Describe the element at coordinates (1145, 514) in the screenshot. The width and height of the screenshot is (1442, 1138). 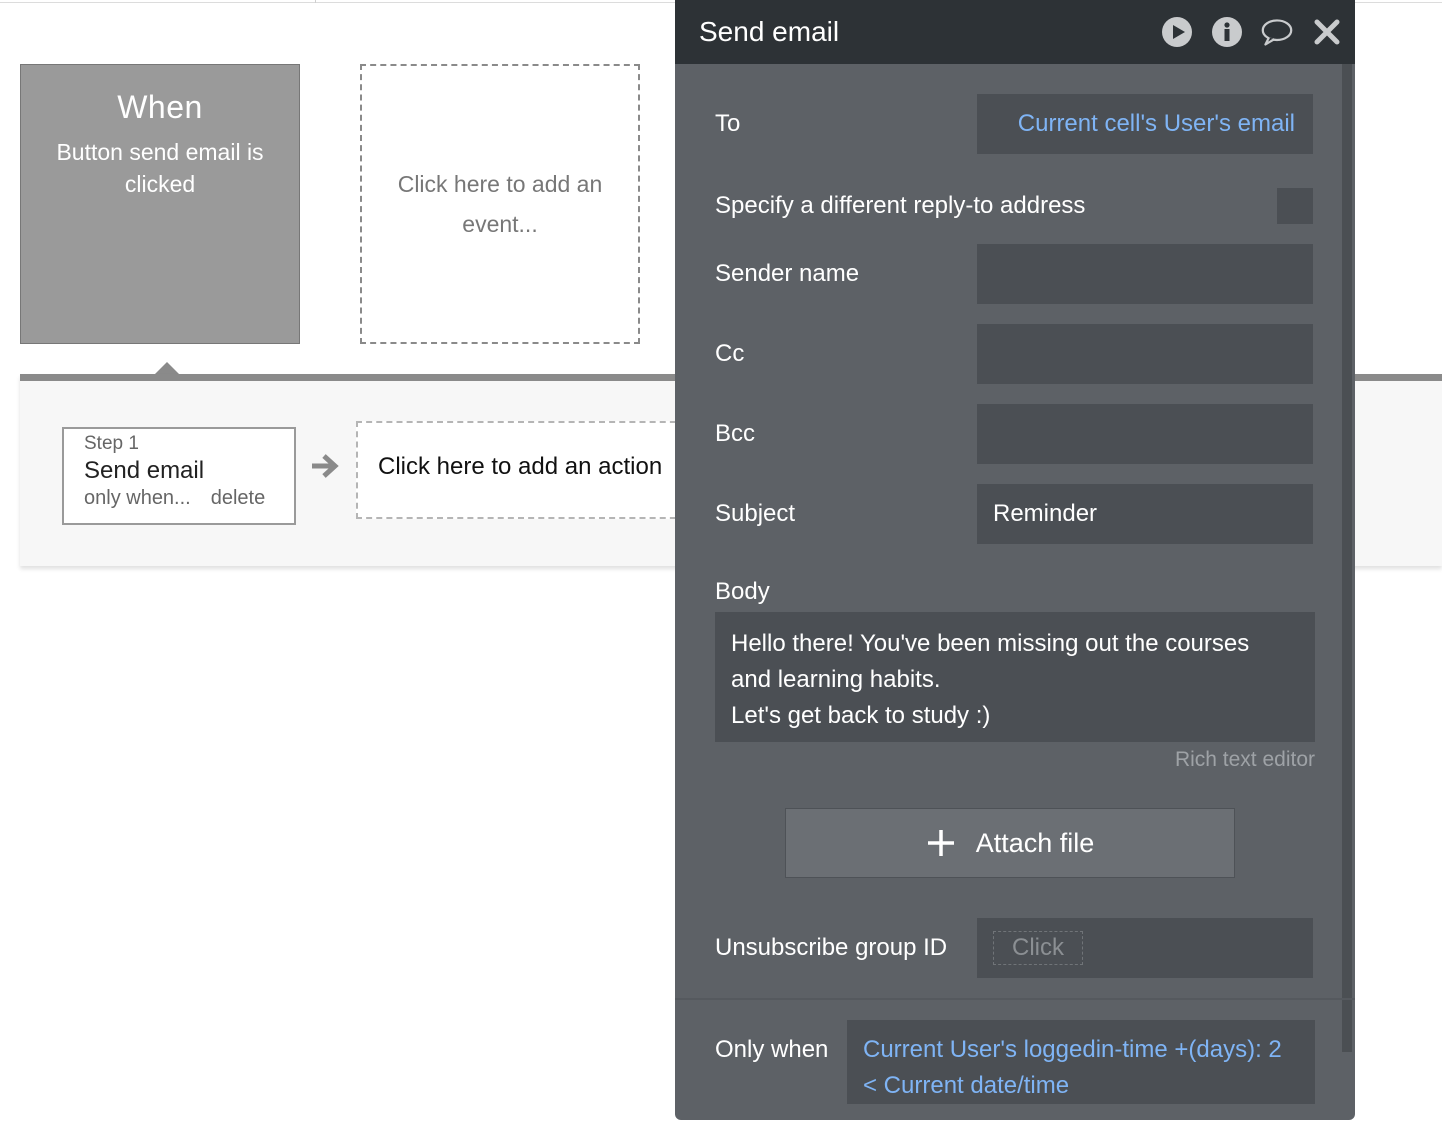
I see `subject-field: Reminder` at that location.